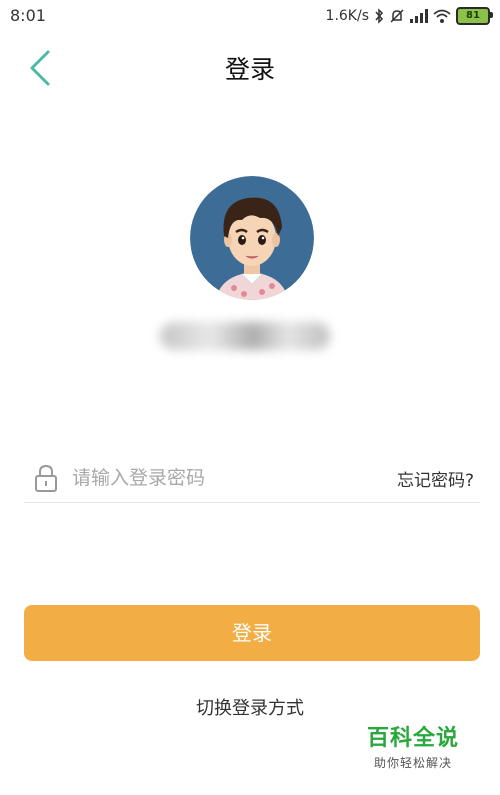  I want to click on header: 登录, so click(250, 68).